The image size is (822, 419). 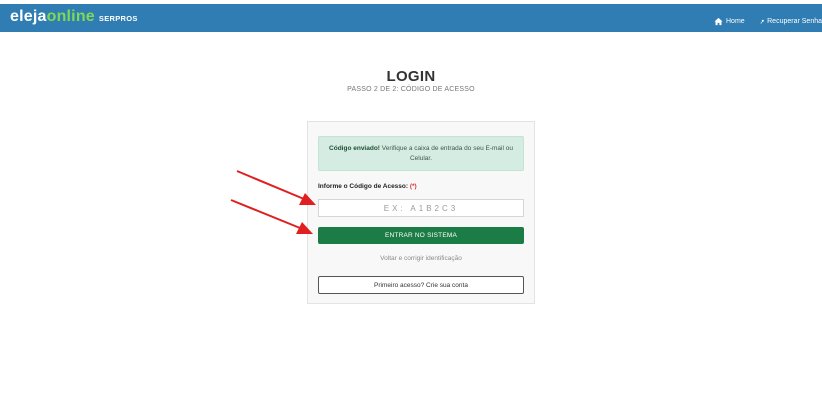 What do you see at coordinates (421, 258) in the screenshot?
I see `back-correct-identification-link: Voltar e corrigir identificação` at bounding box center [421, 258].